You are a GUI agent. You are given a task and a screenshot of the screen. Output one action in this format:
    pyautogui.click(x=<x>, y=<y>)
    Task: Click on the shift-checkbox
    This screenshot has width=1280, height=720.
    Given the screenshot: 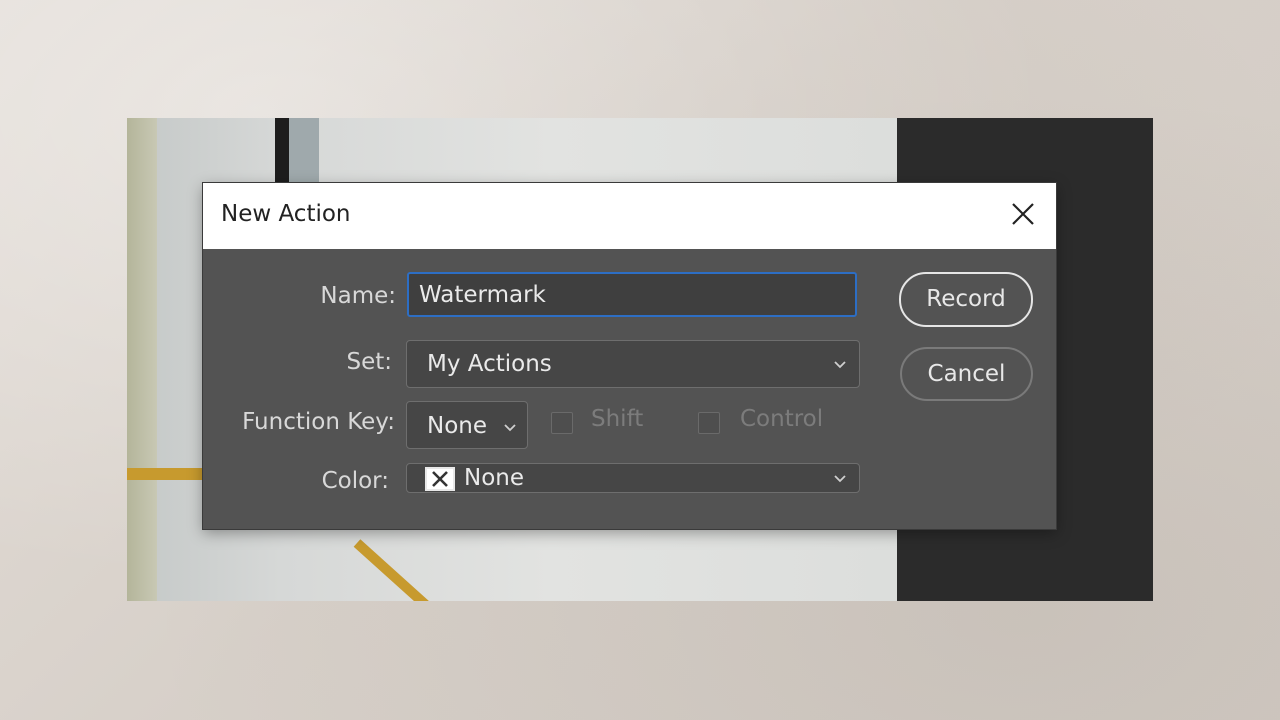 What is the action you would take?
    pyautogui.click(x=562, y=423)
    